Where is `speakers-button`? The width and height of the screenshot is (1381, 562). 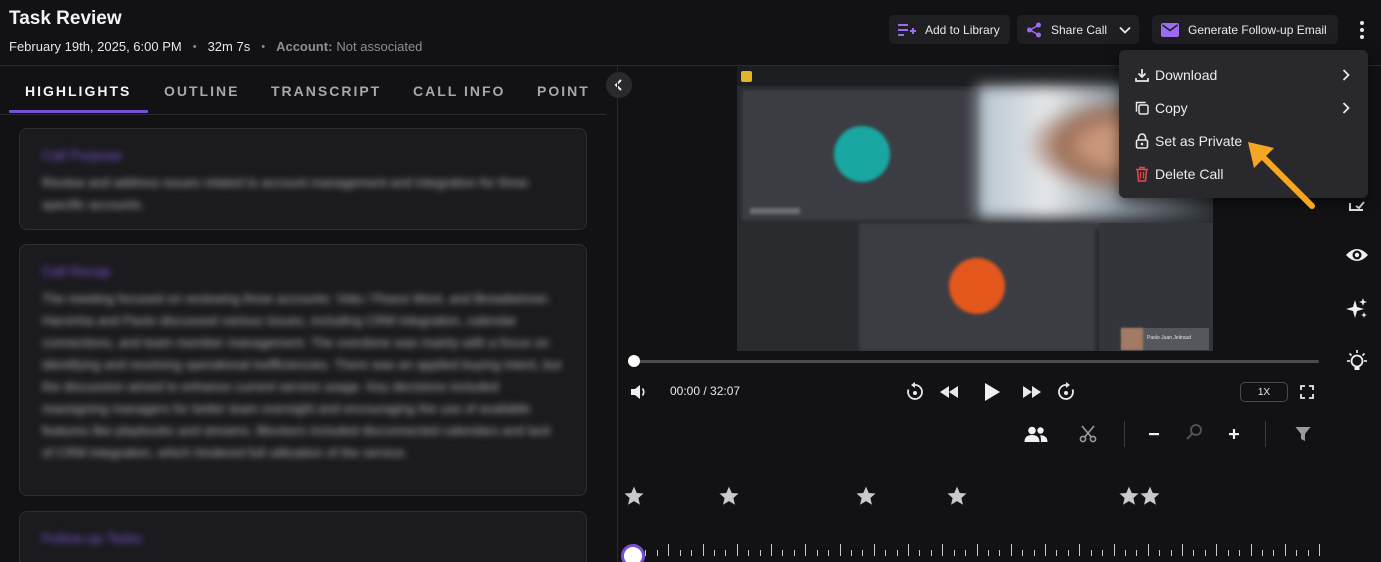
speakers-button is located at coordinates (1036, 434).